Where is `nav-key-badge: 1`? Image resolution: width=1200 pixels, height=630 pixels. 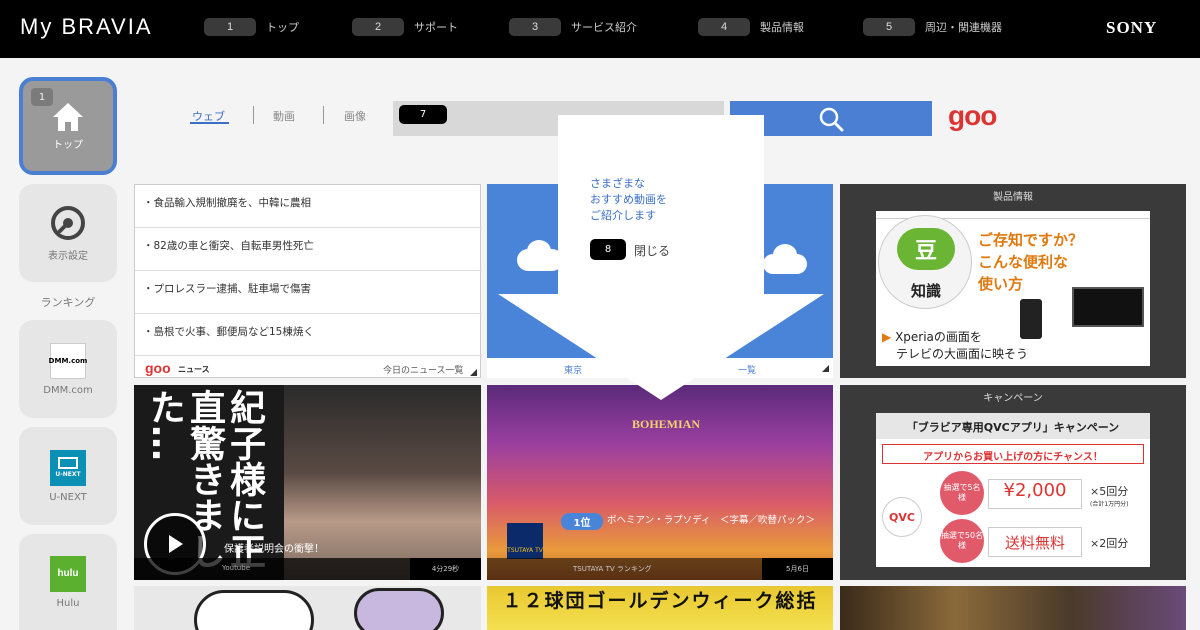 nav-key-badge: 1 is located at coordinates (230, 27).